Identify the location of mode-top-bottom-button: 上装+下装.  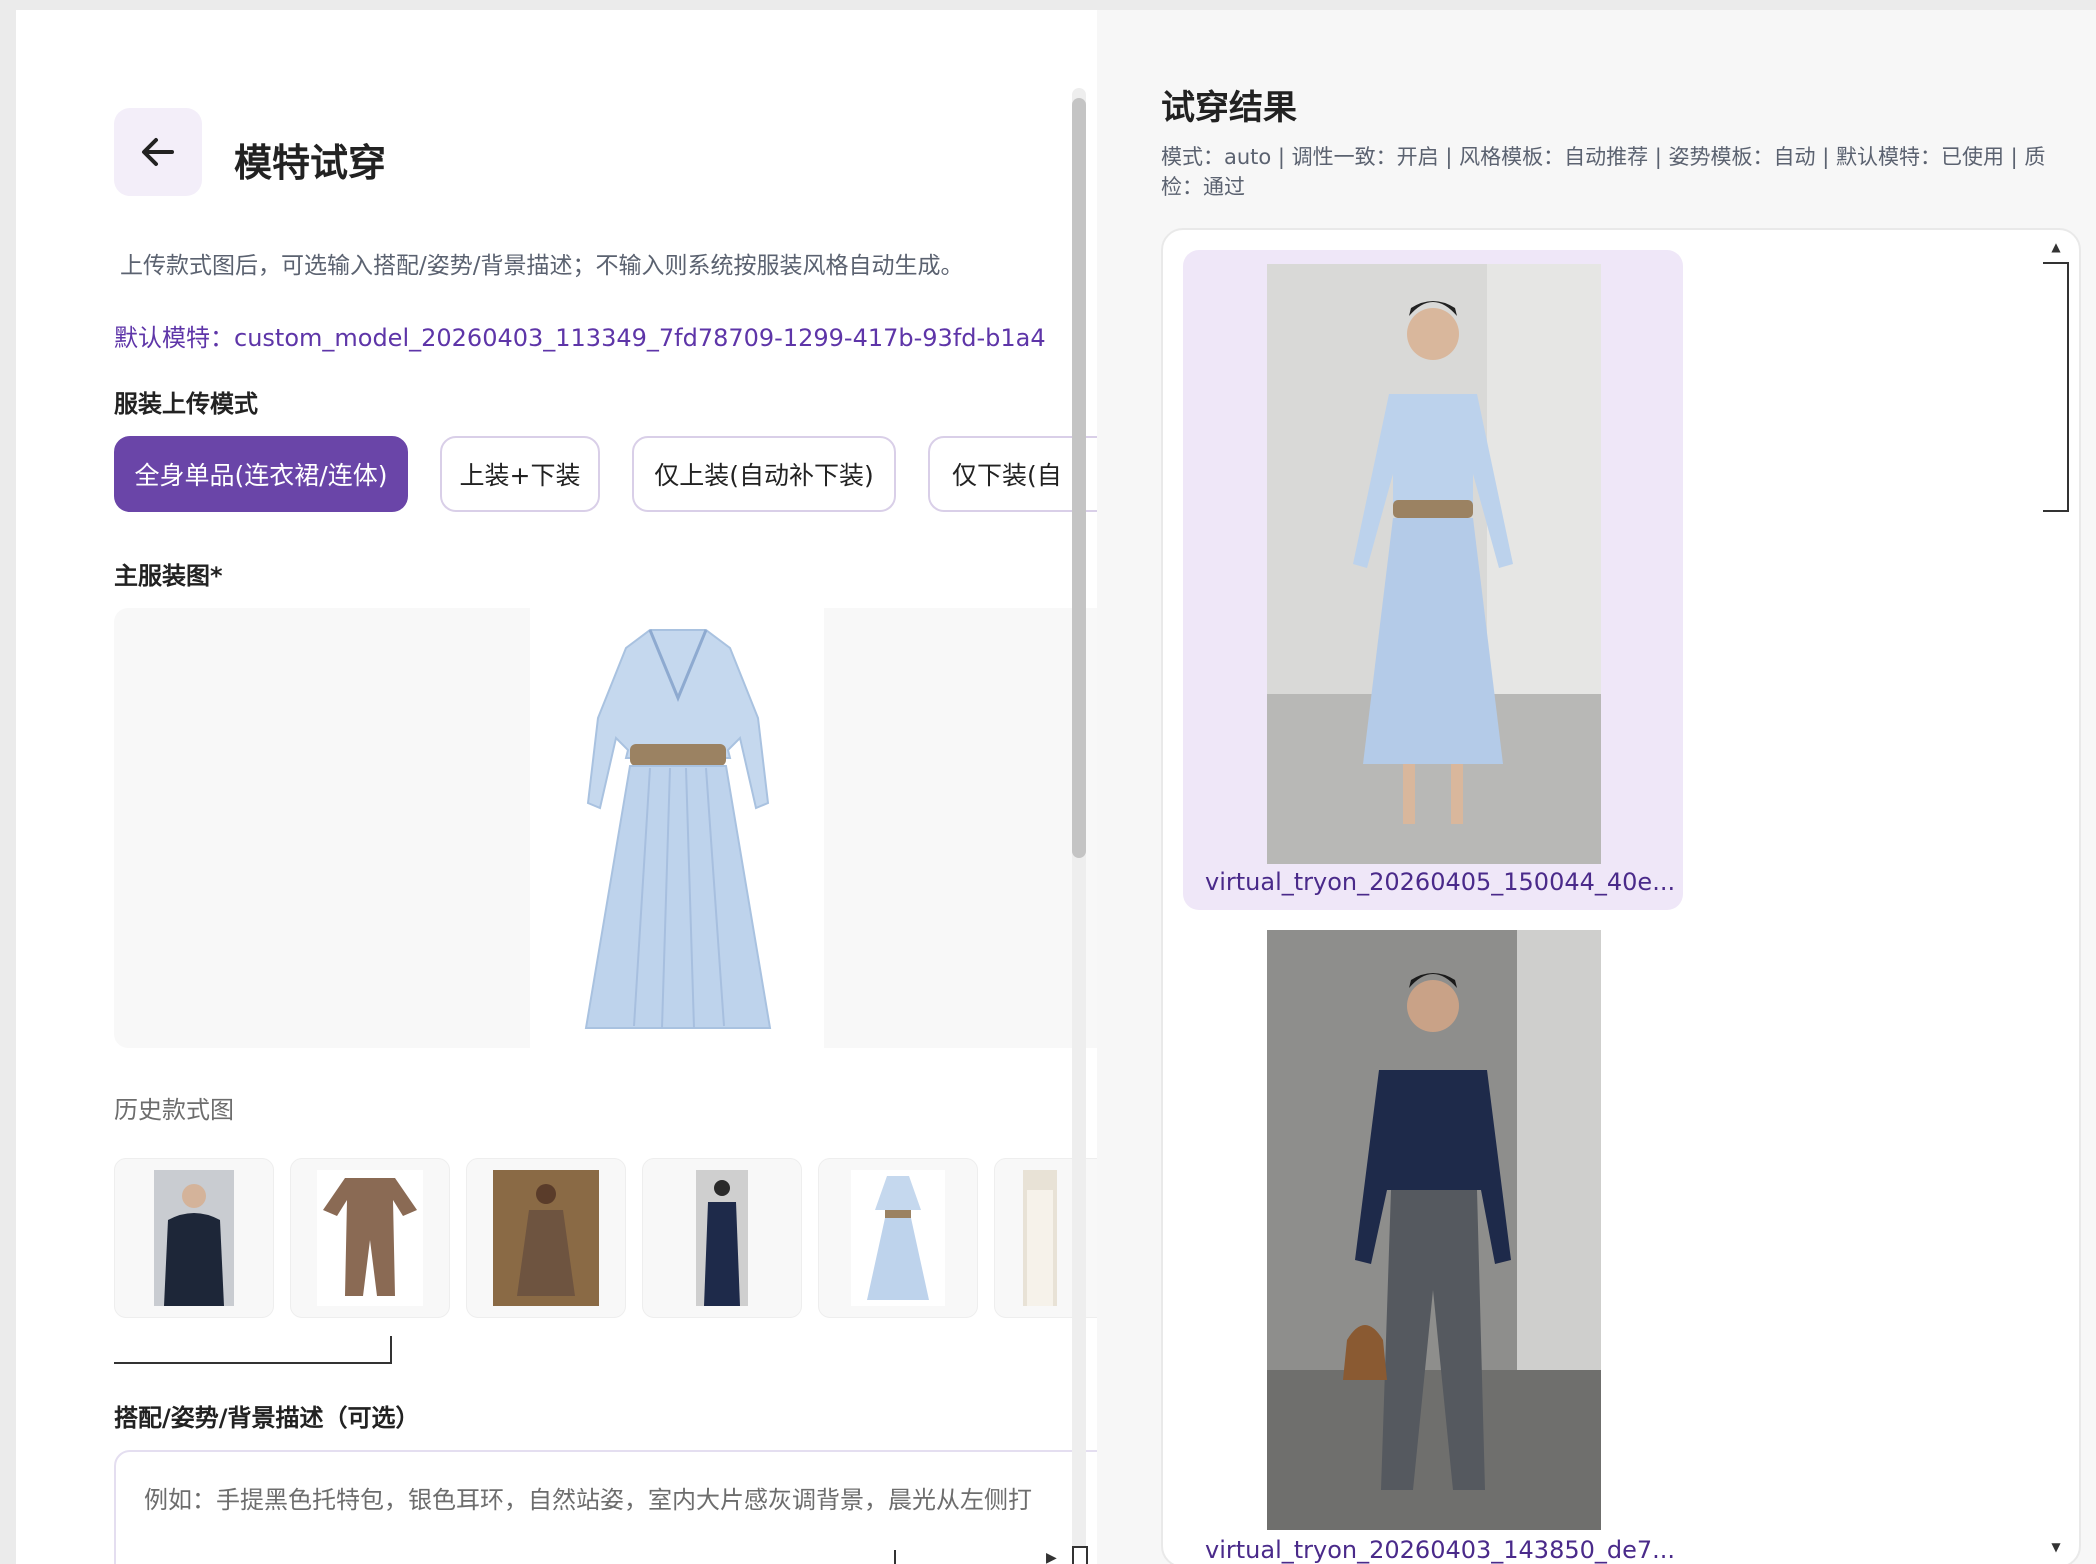
(520, 474).